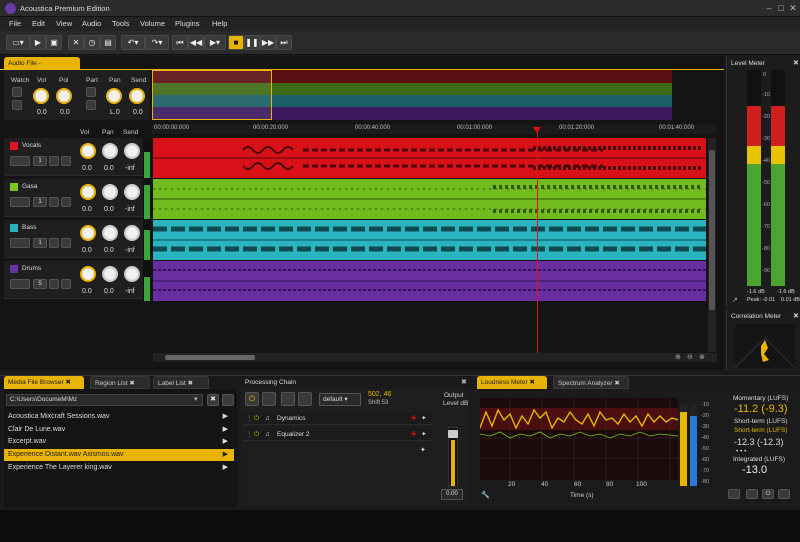  I want to click on drag-handle-icon: ⋮, so click(249, 418).